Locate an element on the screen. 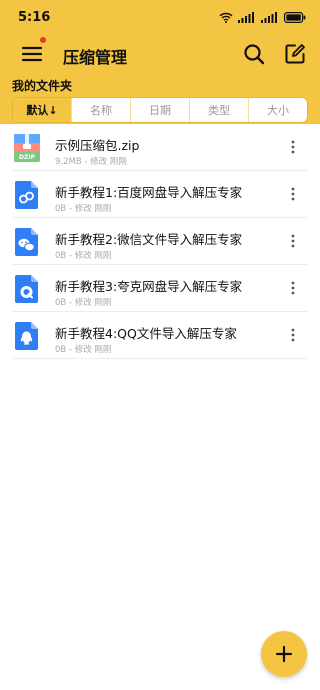 This screenshot has width=320, height=690. menu-icon is located at coordinates (32, 54).